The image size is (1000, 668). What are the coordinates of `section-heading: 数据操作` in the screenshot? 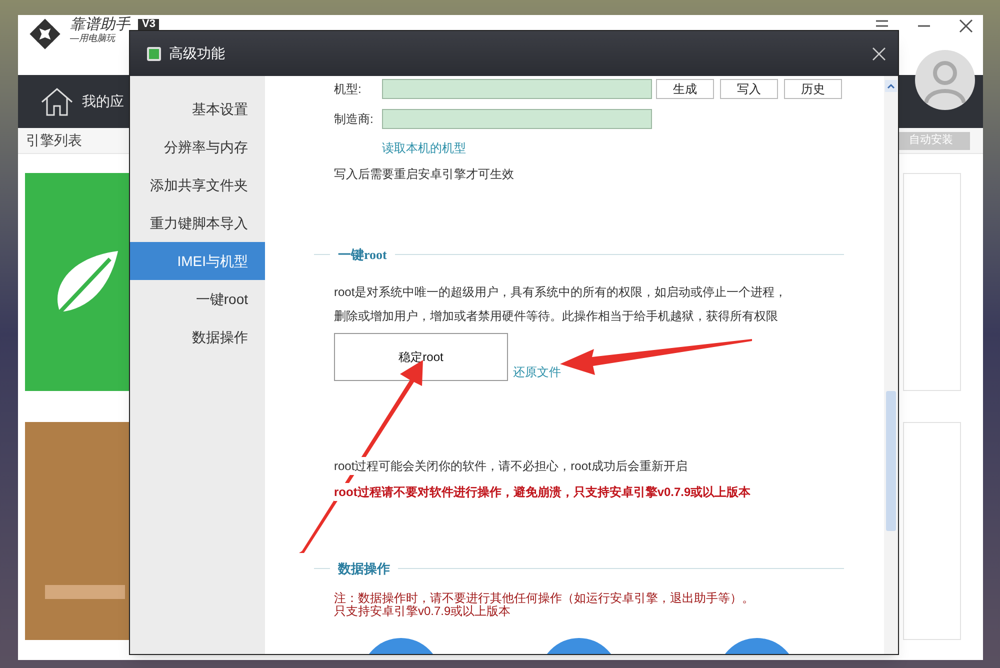 It's located at (364, 569).